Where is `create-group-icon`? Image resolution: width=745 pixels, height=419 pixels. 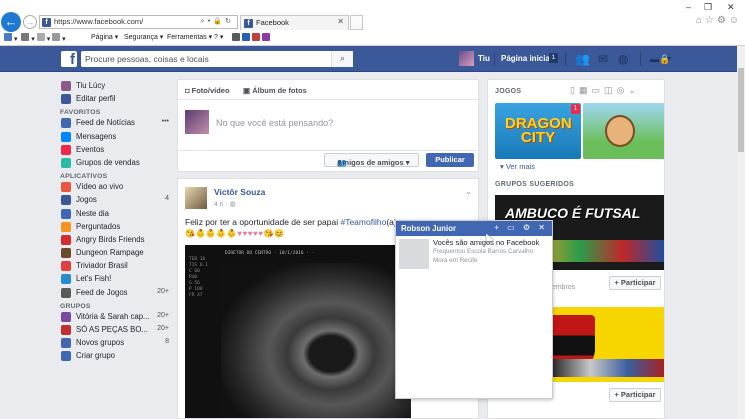
create-group-icon is located at coordinates (66, 356).